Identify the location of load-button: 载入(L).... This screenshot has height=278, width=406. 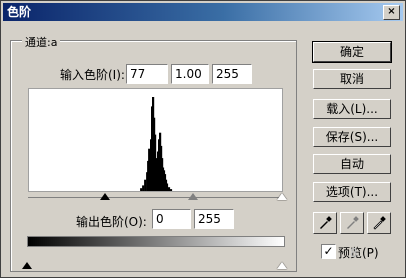
(352, 109).